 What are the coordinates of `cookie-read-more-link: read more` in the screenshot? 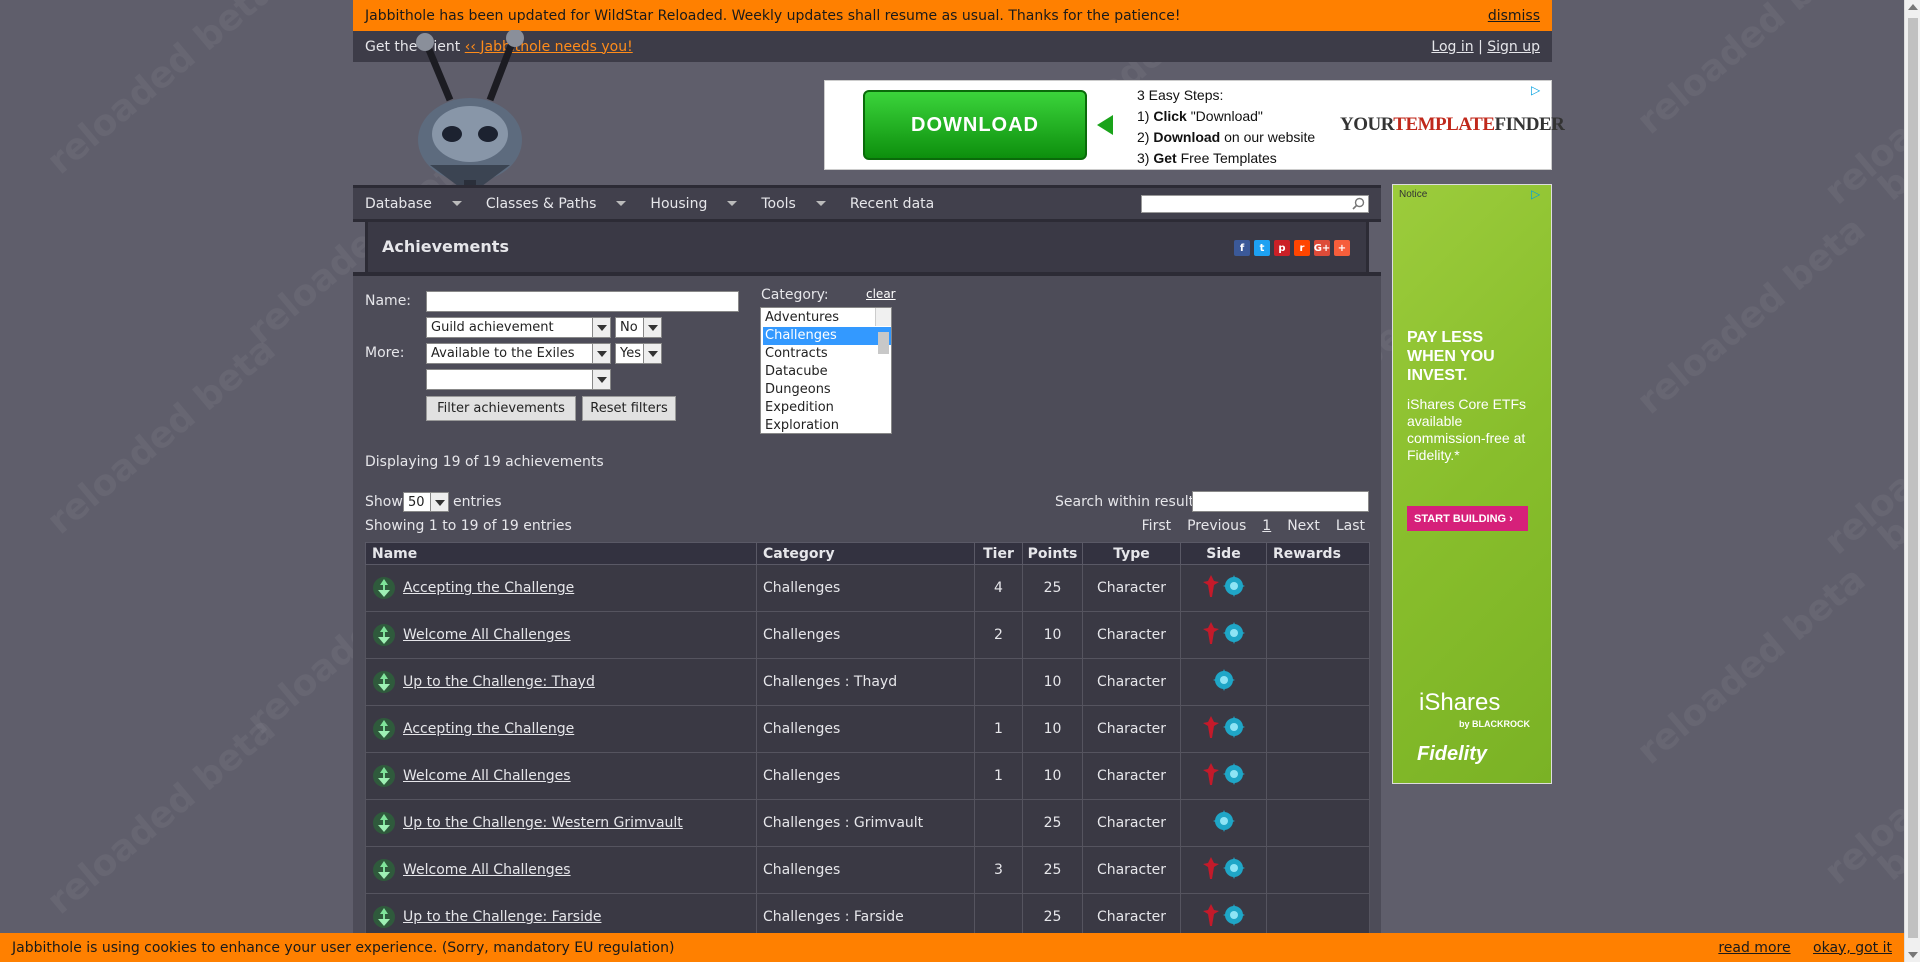 It's located at (1754, 948).